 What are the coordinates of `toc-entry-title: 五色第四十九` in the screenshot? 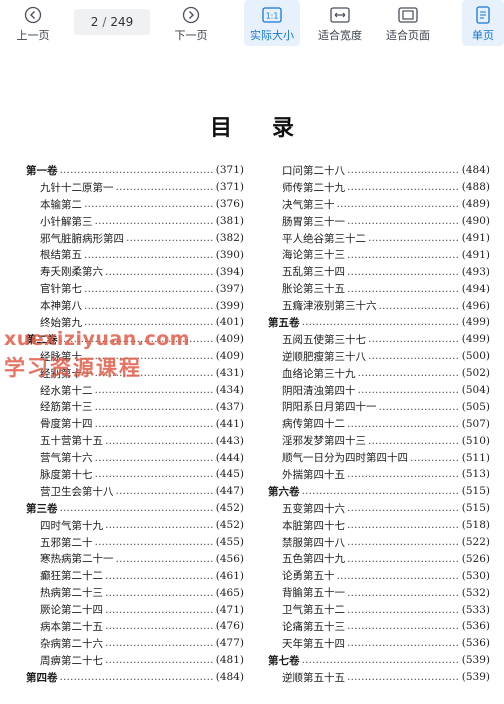 It's located at (313, 559).